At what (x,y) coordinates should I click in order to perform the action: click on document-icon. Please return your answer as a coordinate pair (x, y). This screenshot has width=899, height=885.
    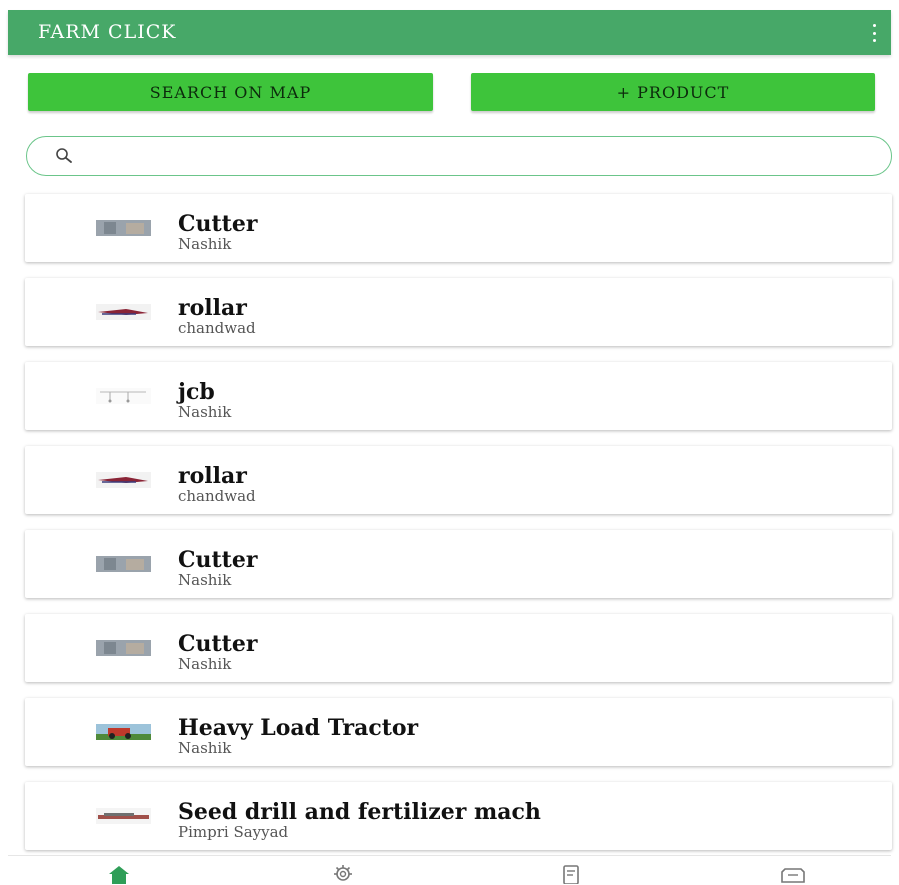
    Looking at the image, I should click on (571, 873).